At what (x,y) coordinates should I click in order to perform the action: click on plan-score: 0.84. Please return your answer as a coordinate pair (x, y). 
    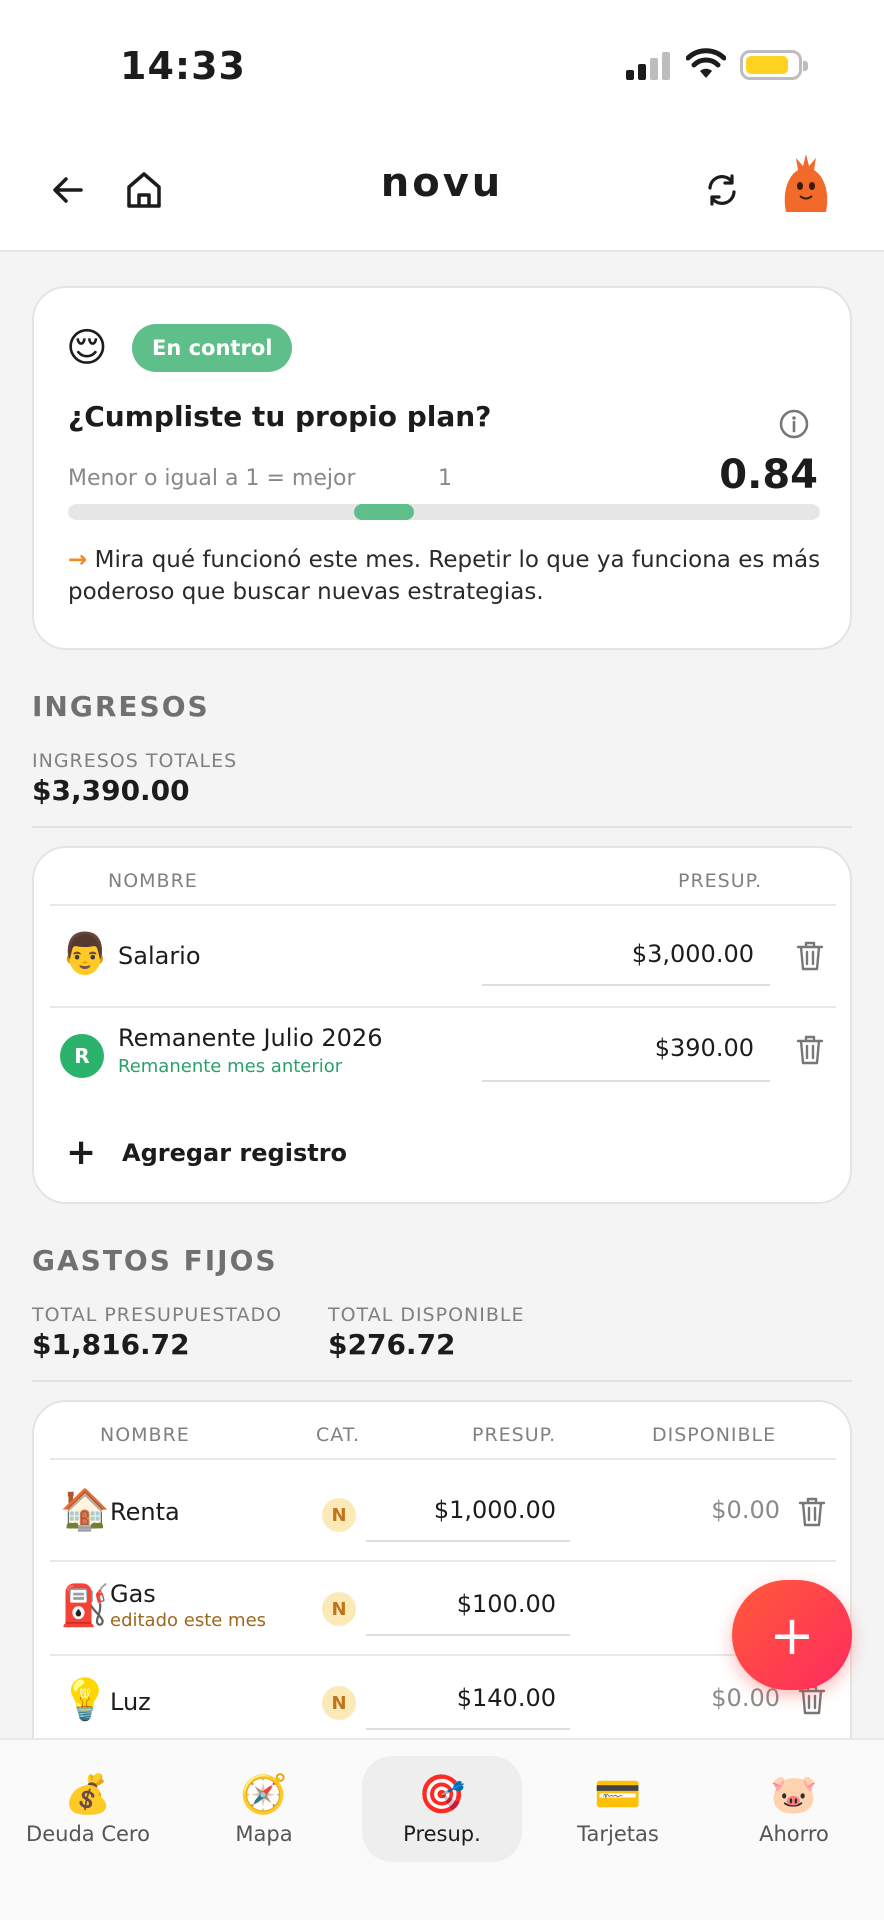
    Looking at the image, I should click on (768, 475).